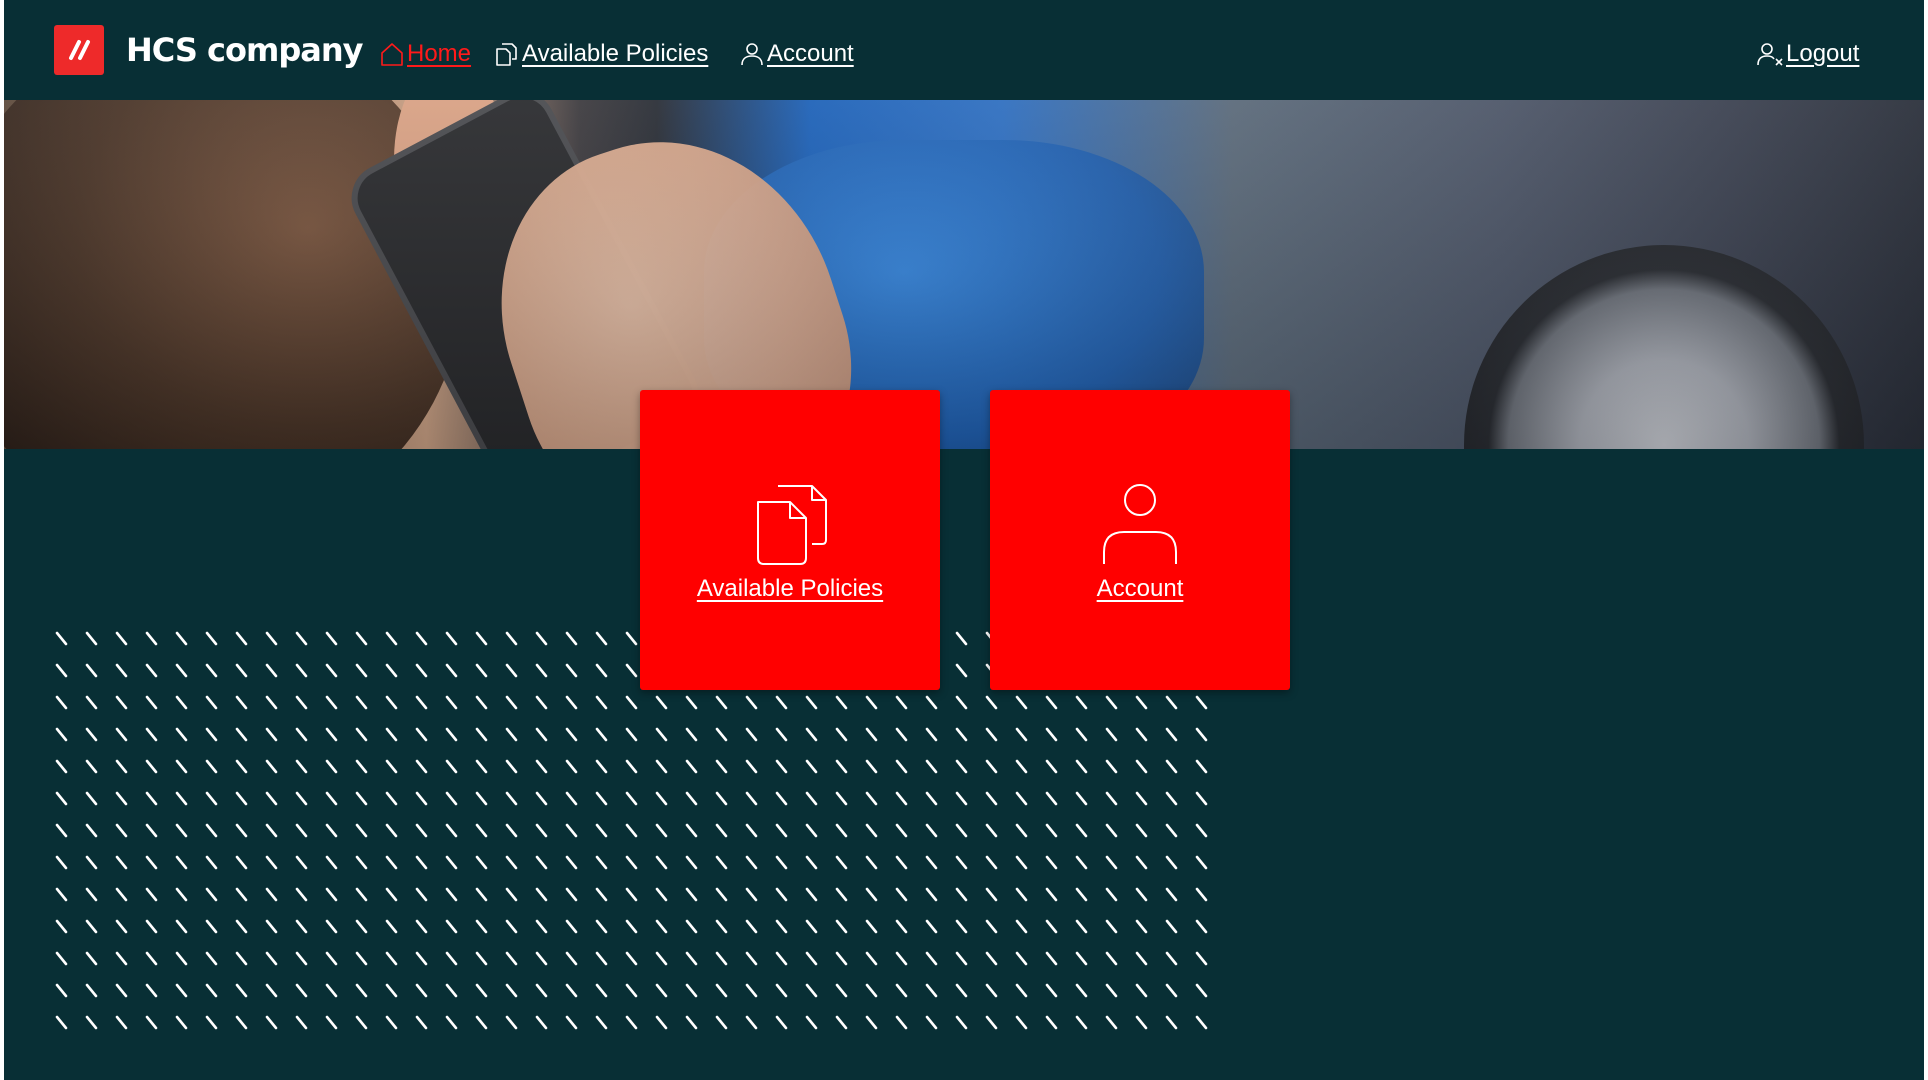 Image resolution: width=1928 pixels, height=1080 pixels. I want to click on nav-home-link: Home, so click(425, 54).